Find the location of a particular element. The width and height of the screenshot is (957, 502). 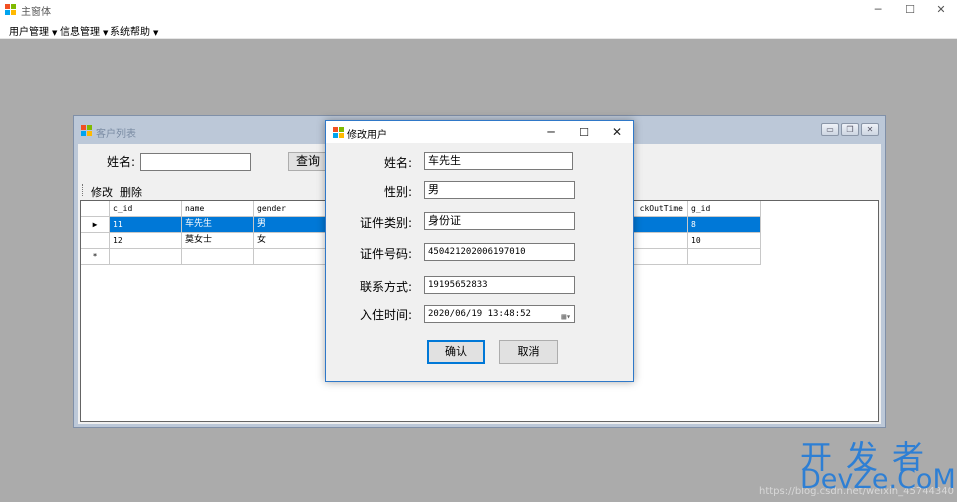

grid-cell: 11 is located at coordinates (146, 225).